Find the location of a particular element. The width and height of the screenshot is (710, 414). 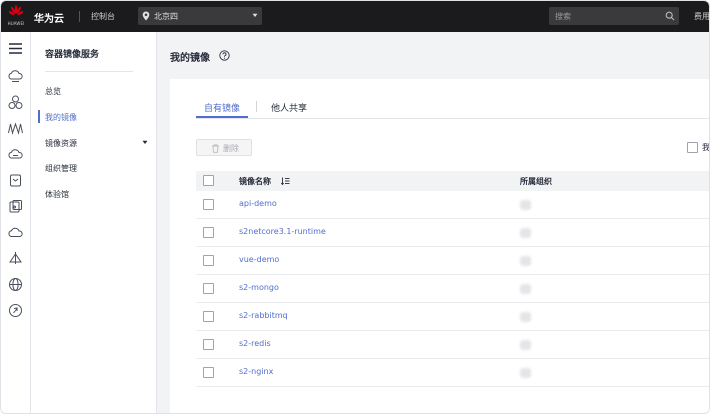

tab-baseline is located at coordinates (452, 118).